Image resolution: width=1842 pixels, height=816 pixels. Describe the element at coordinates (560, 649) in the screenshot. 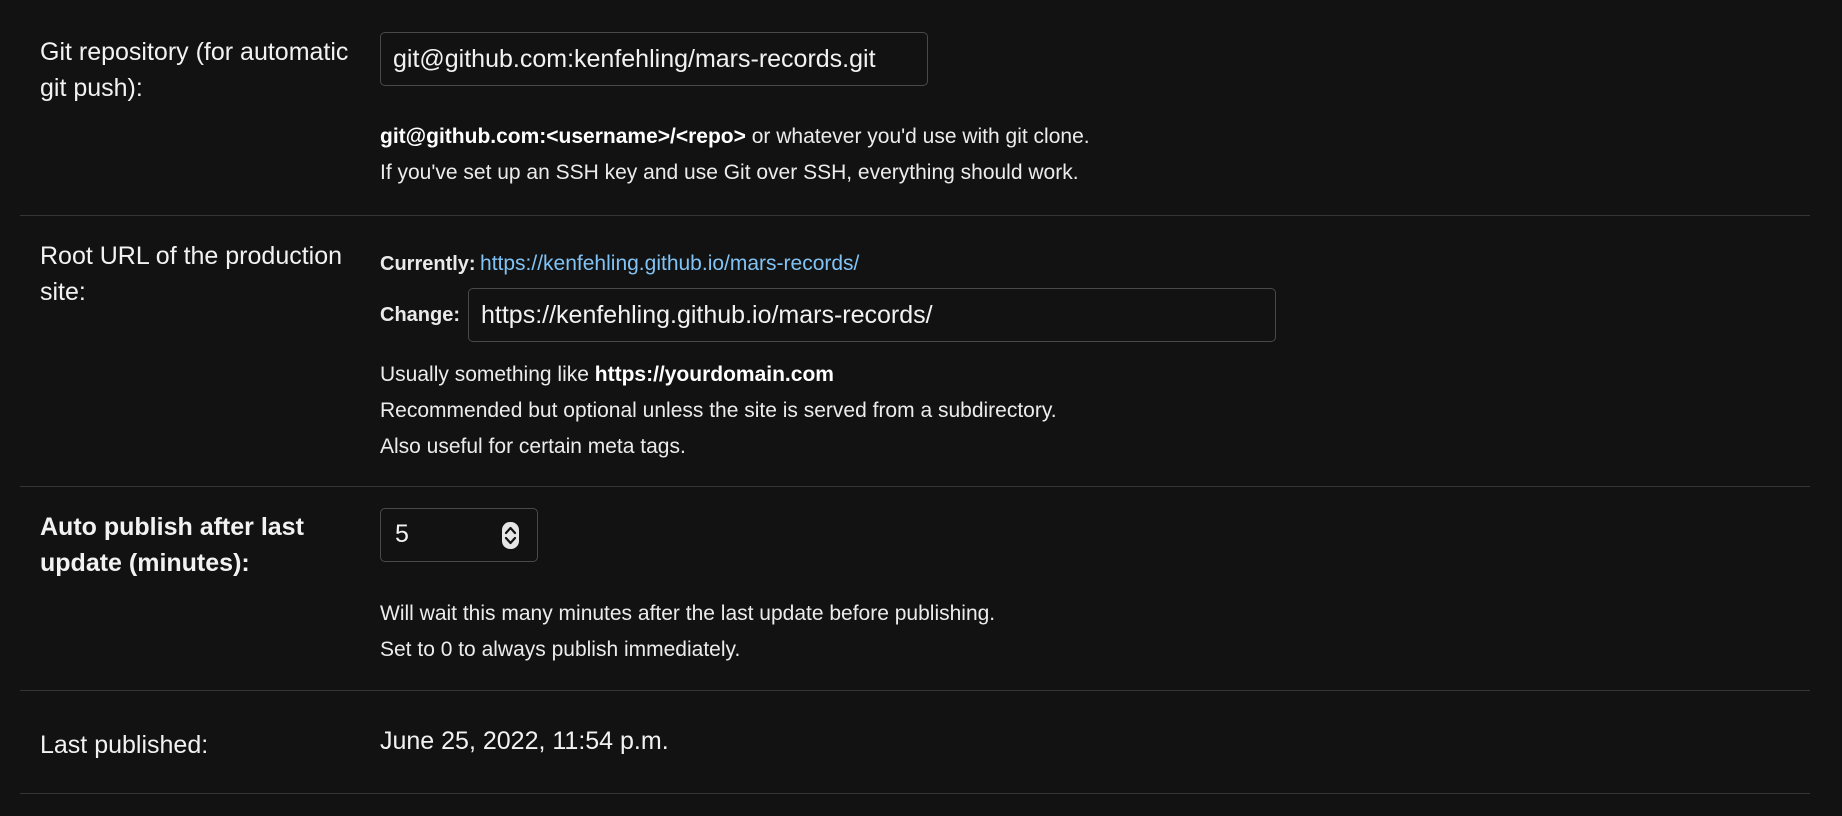

I see `auto-publish-help-line2: Set to 0 to always publish immediately.` at that location.